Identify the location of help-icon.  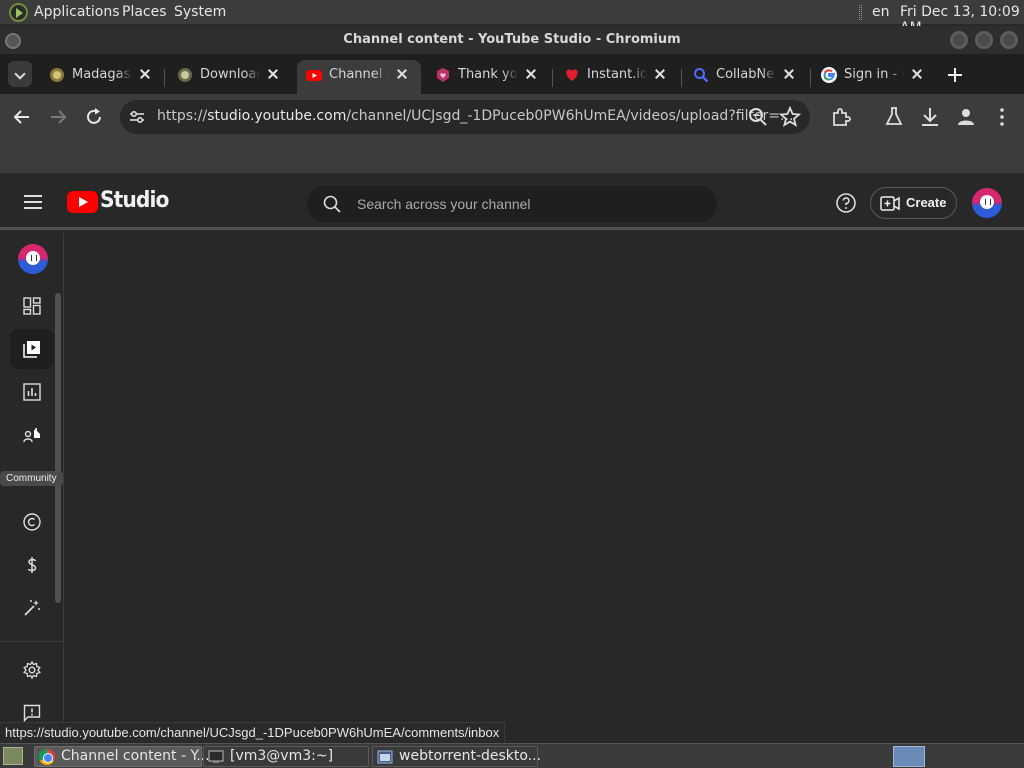
(846, 203).